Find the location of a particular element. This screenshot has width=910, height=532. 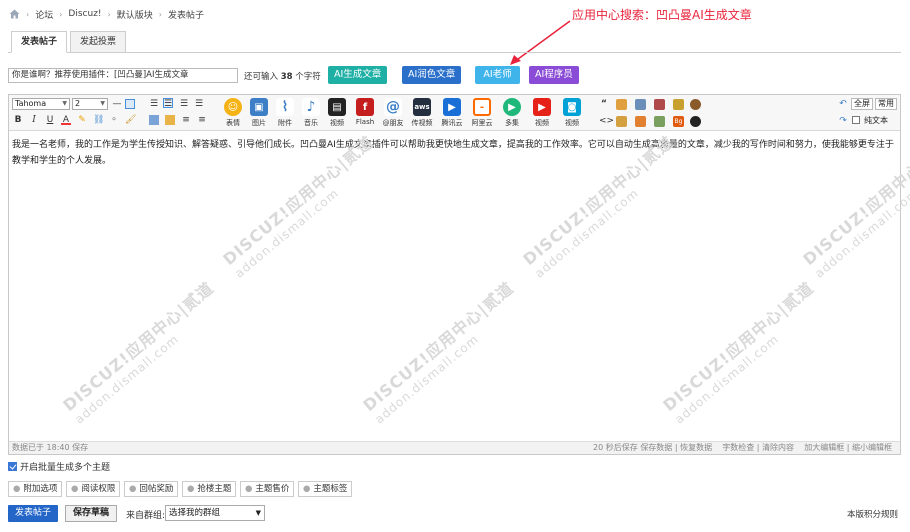

chevron-down-icon: ▼ is located at coordinates (102, 103).